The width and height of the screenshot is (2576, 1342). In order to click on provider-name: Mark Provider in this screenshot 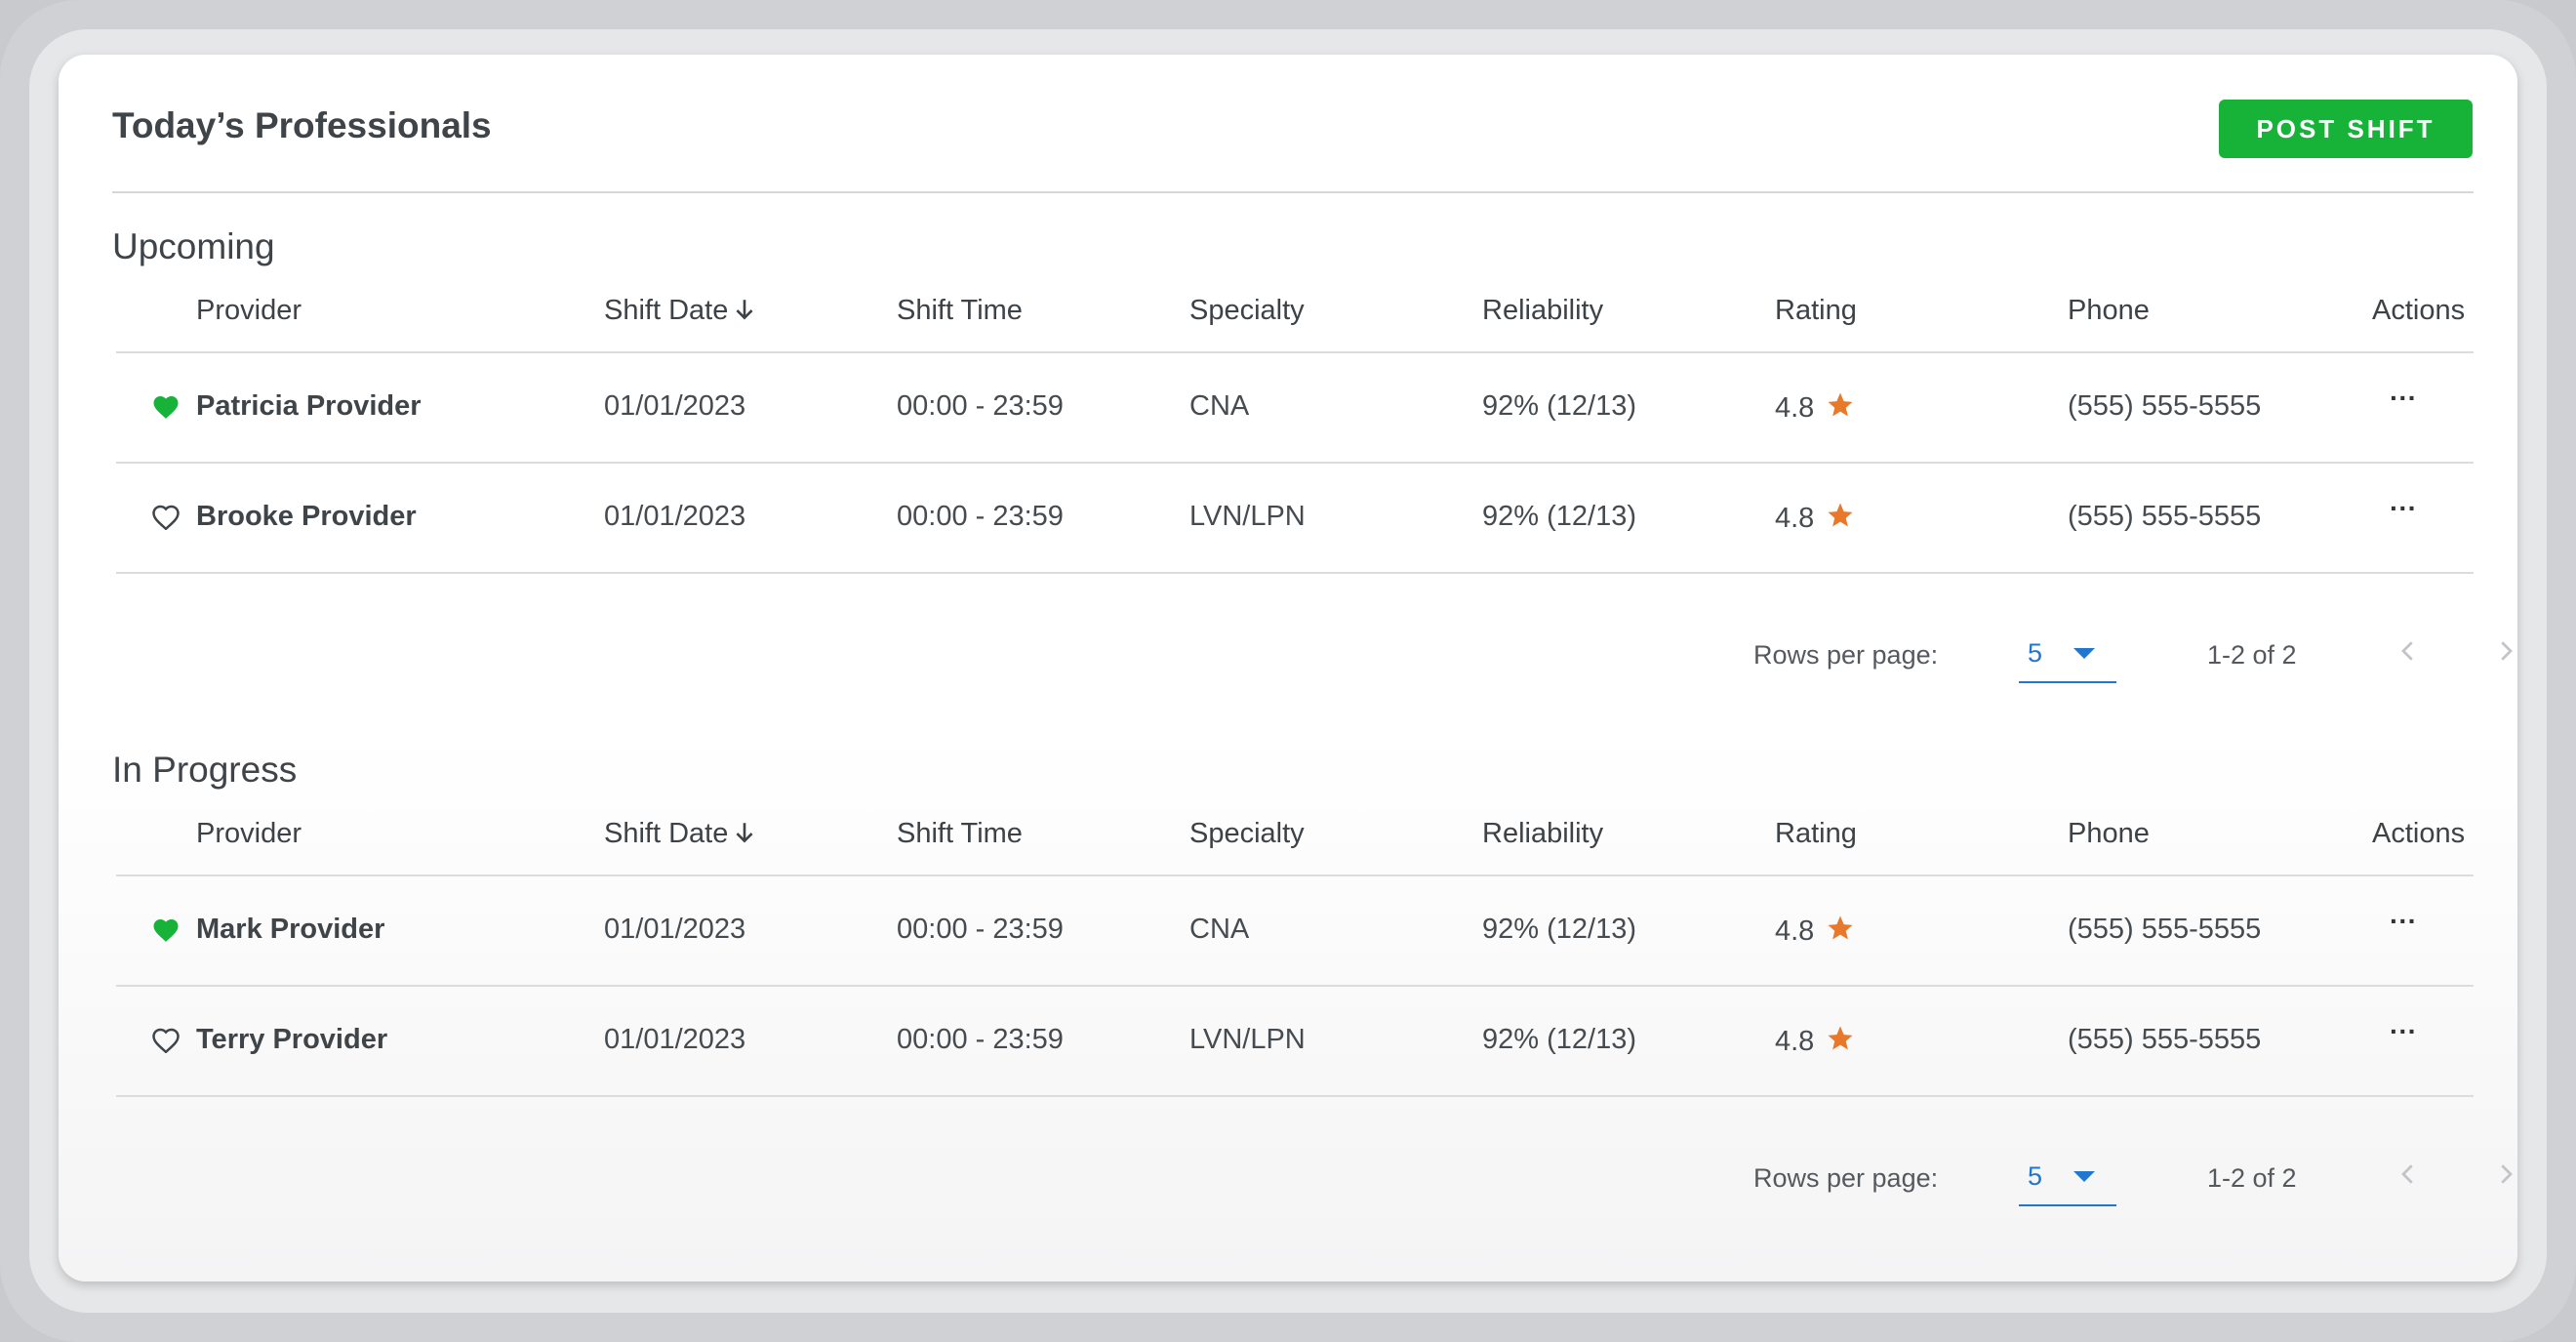, I will do `click(290, 930)`.